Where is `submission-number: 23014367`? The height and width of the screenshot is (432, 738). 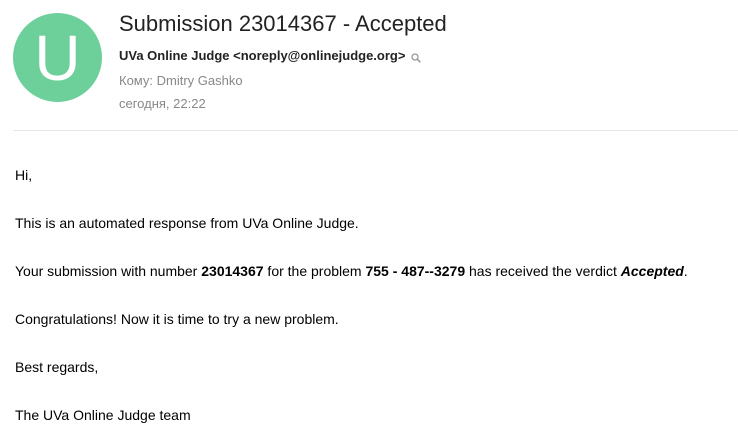
submission-number: 23014367 is located at coordinates (232, 271).